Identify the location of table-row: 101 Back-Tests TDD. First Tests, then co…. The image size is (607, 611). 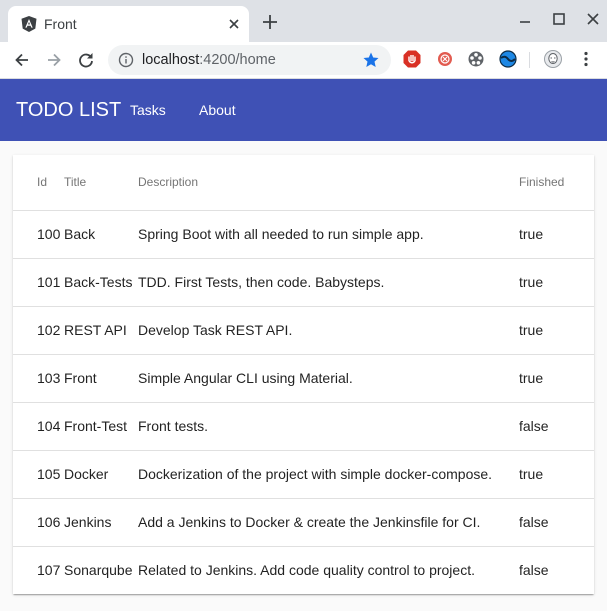
(303, 282).